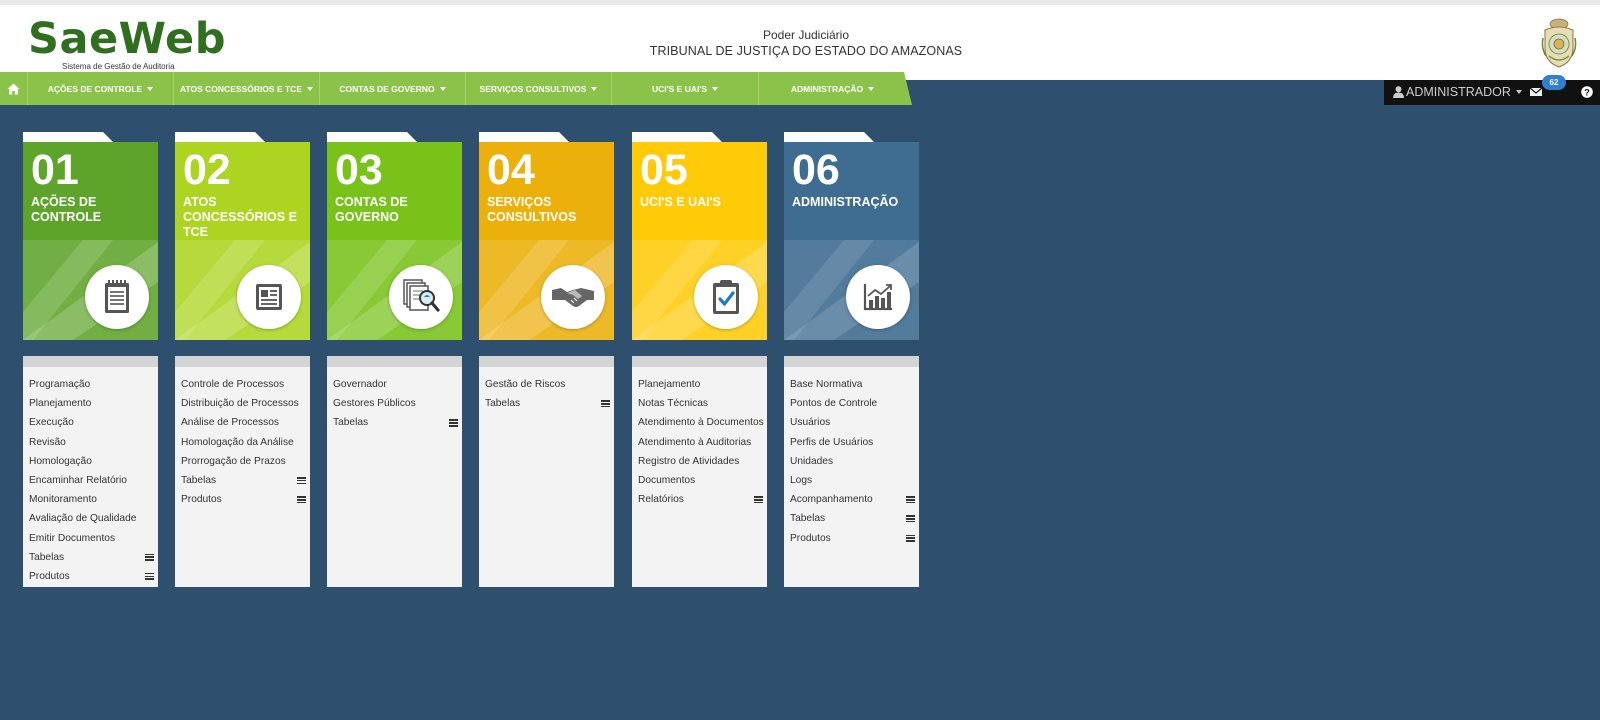 The image size is (1600, 720). I want to click on module-card-ucis-e-uais: 05 UCI'S E UAI'S, so click(699, 236).